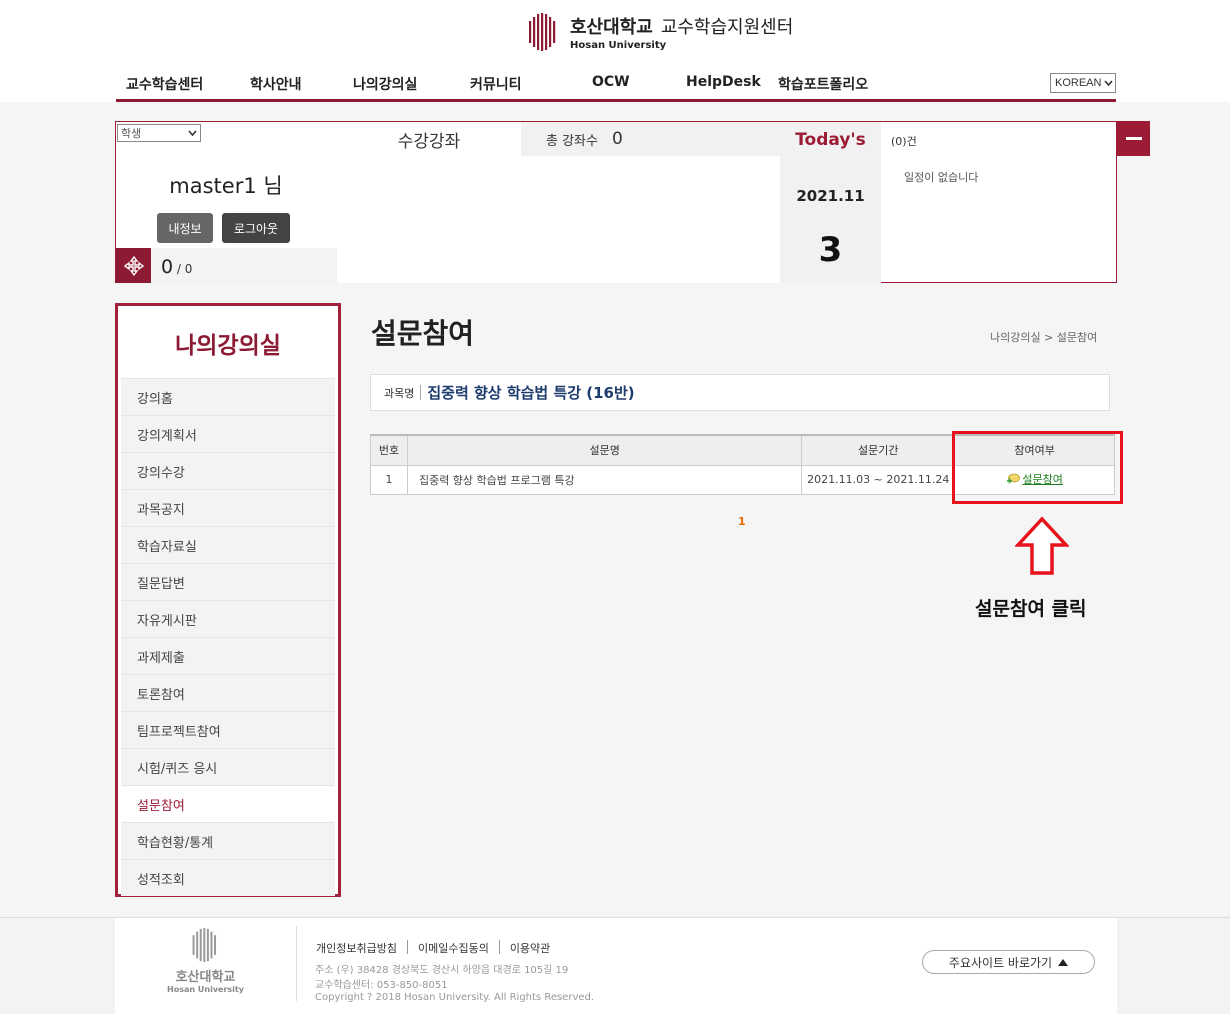 The height and width of the screenshot is (1014, 1230). What do you see at coordinates (496, 84) in the screenshot?
I see `nav-item-community: 커뮤니티` at bounding box center [496, 84].